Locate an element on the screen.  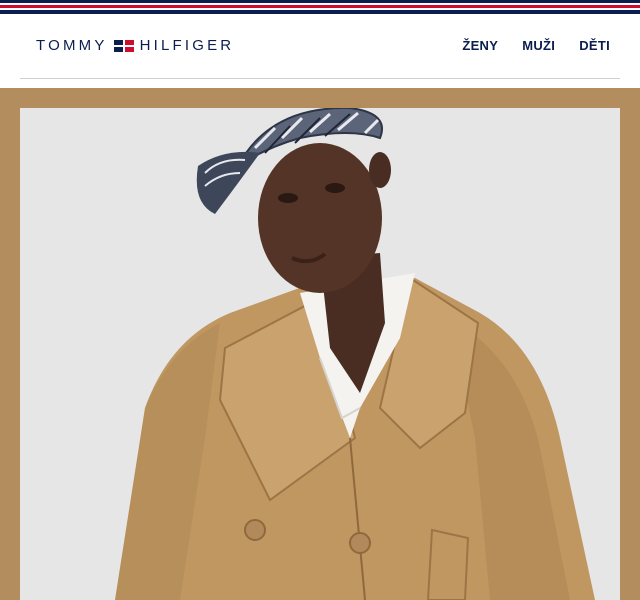
site-header: TOMMY HILFIGER ŽENY MUŽI DĚTI is located at coordinates (320, 46).